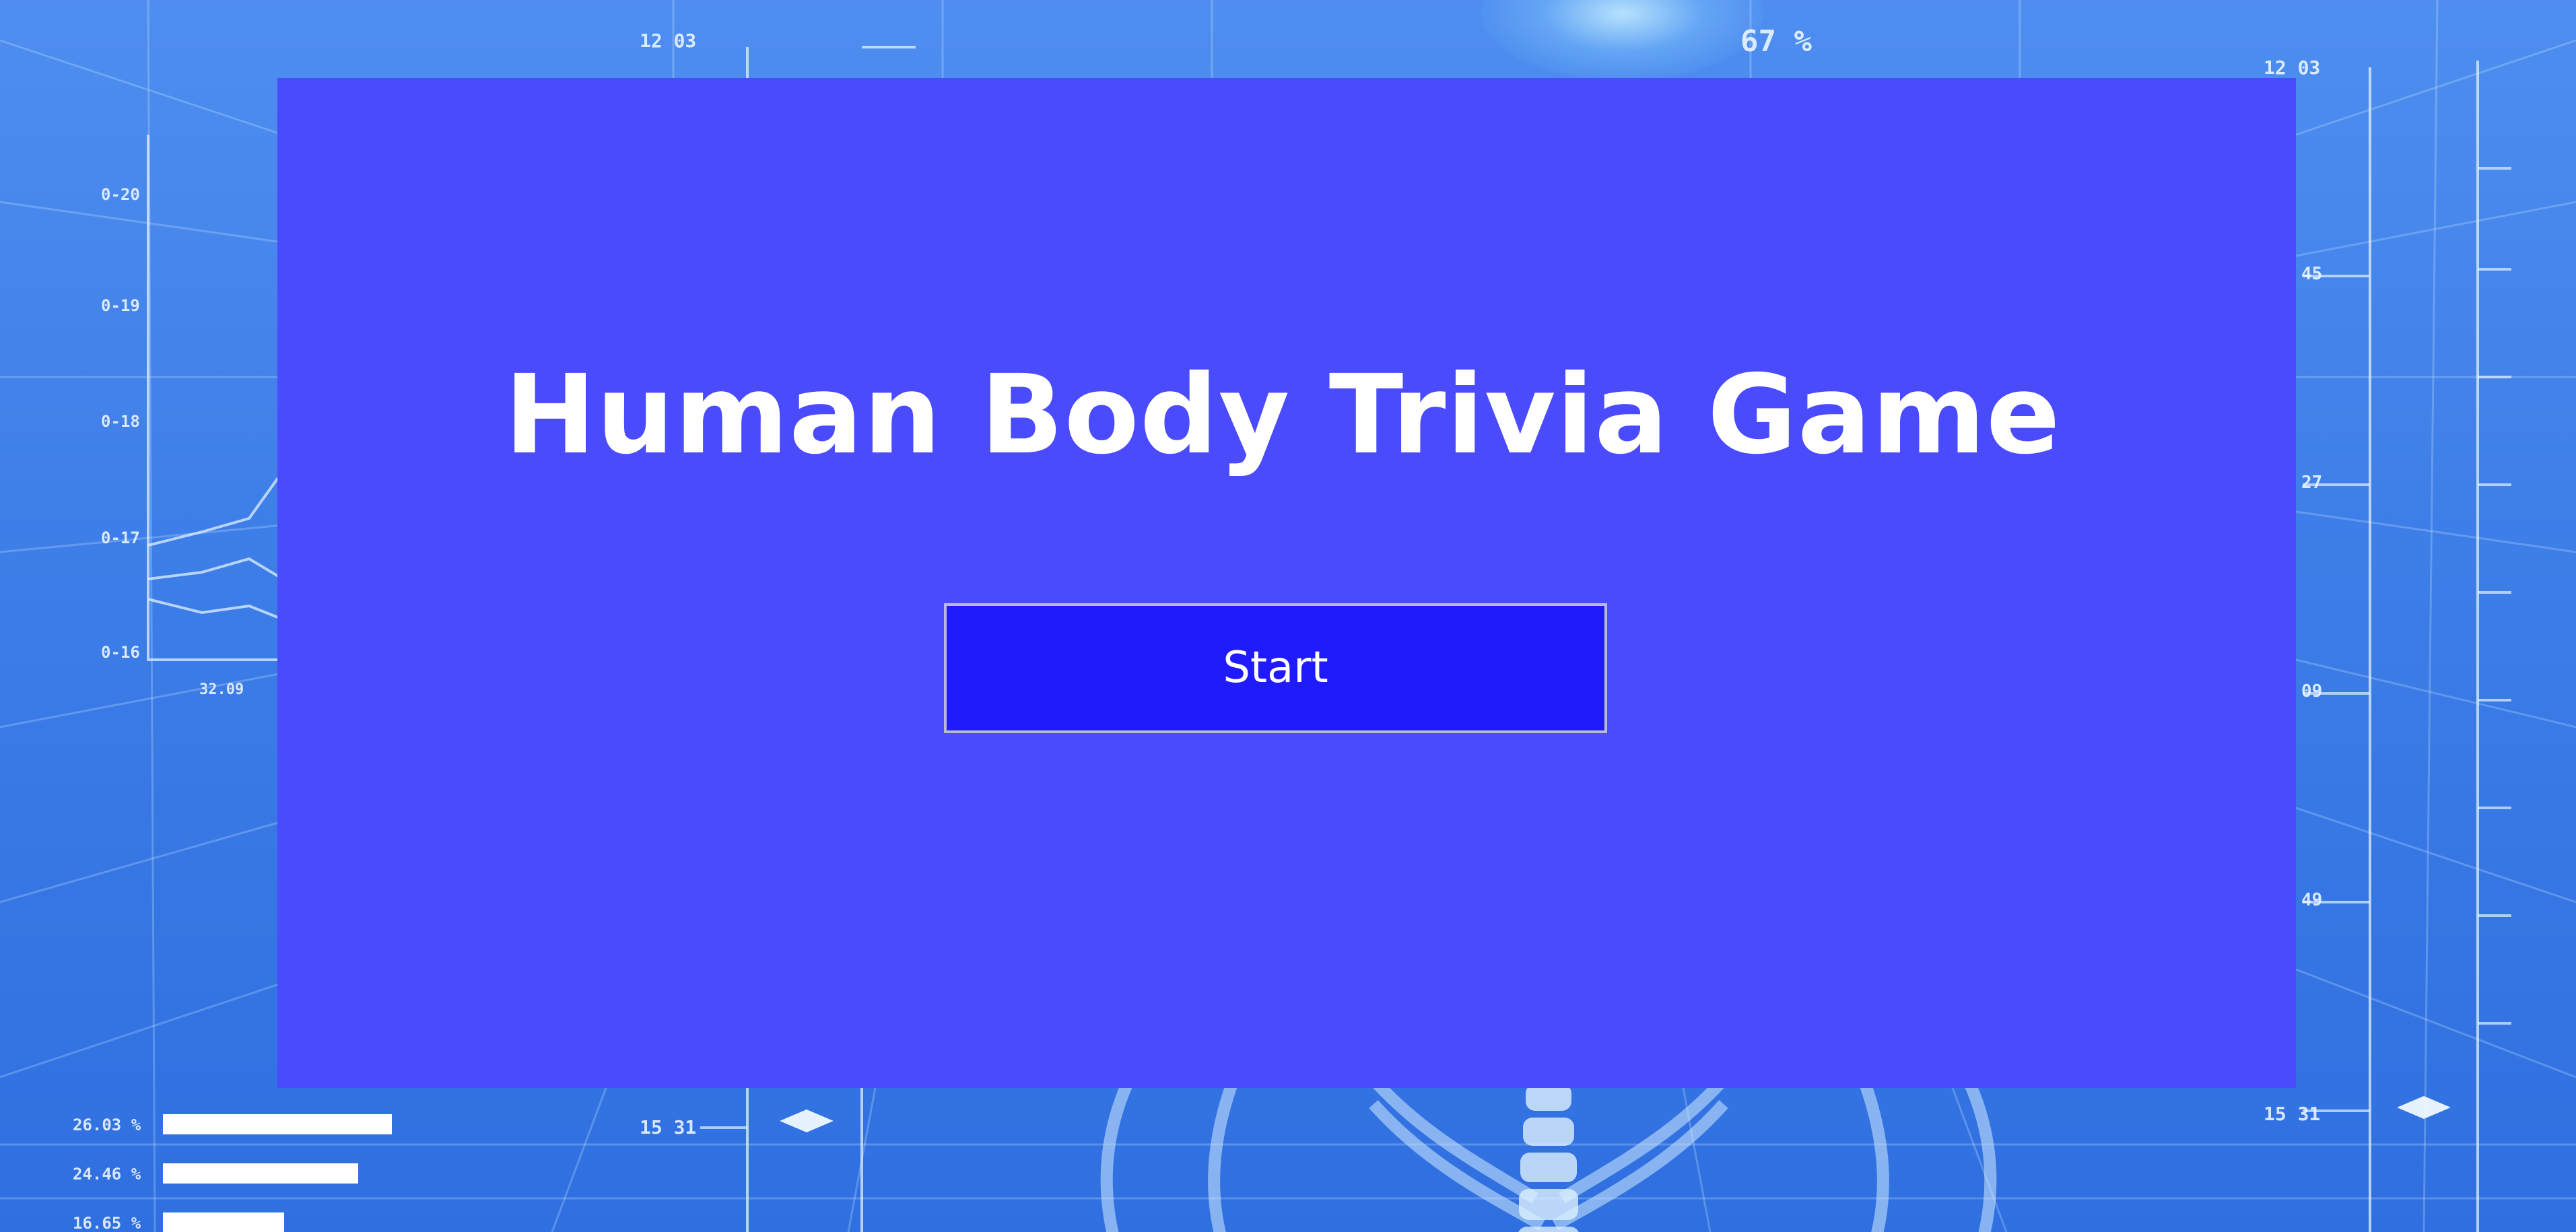 The image size is (2576, 1232). What do you see at coordinates (1282, 416) in the screenshot?
I see `game-title-text: Human Body Trivia Game` at bounding box center [1282, 416].